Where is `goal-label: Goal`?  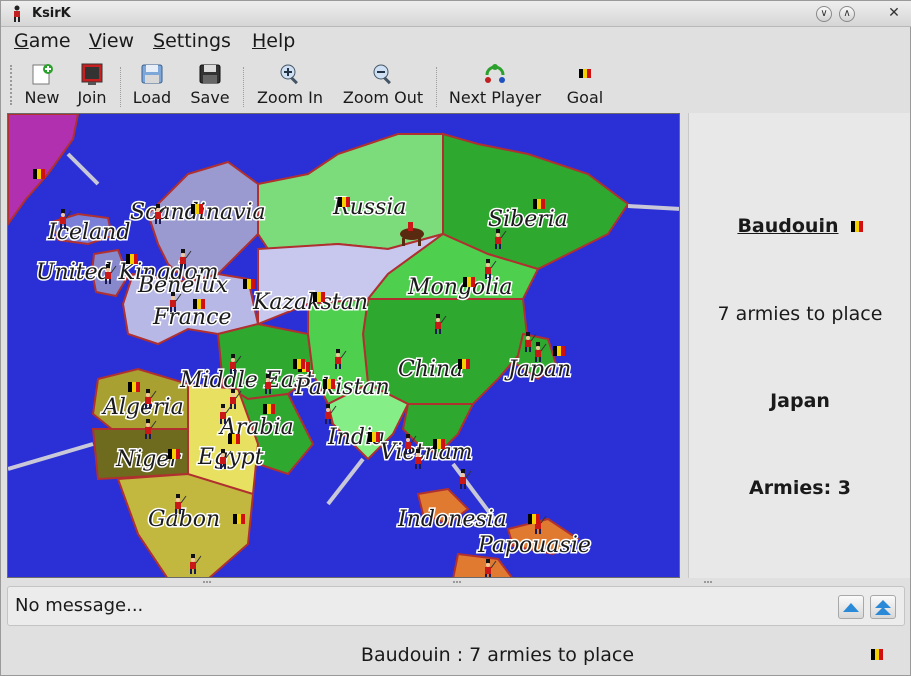
goal-label: Goal is located at coordinates (585, 97).